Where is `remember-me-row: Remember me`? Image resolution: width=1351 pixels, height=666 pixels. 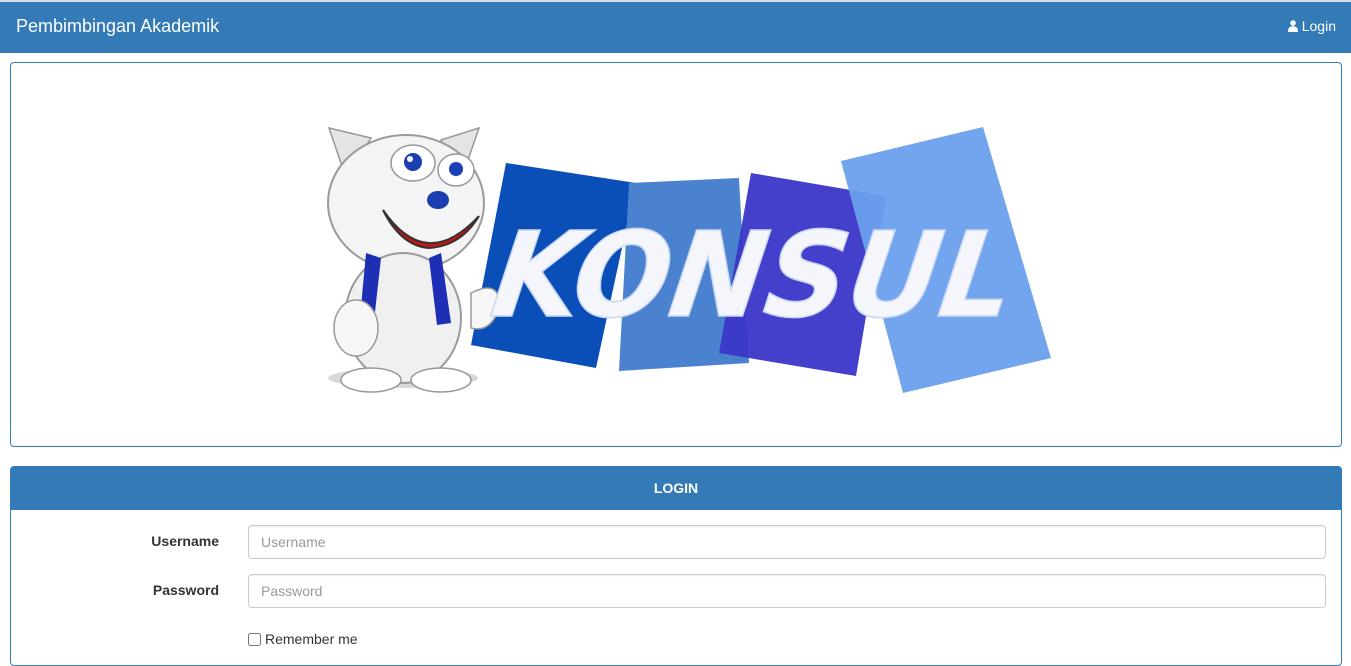 remember-me-row: Remember me is located at coordinates (303, 639).